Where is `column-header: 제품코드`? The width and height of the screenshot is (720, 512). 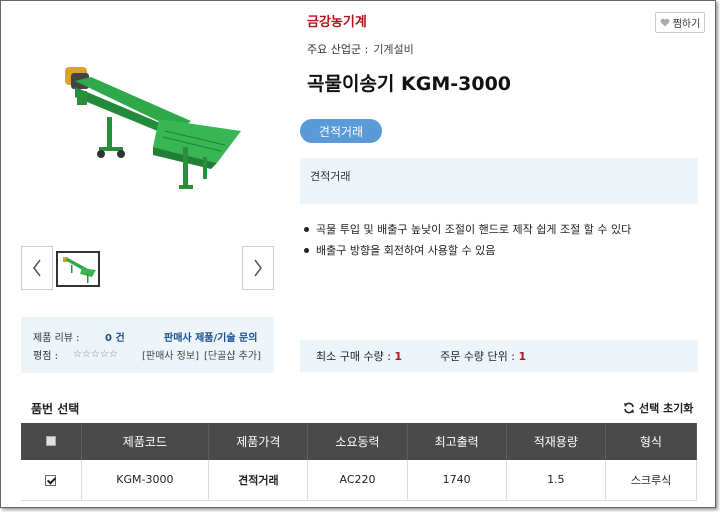 column-header: 제품코드 is located at coordinates (145, 441).